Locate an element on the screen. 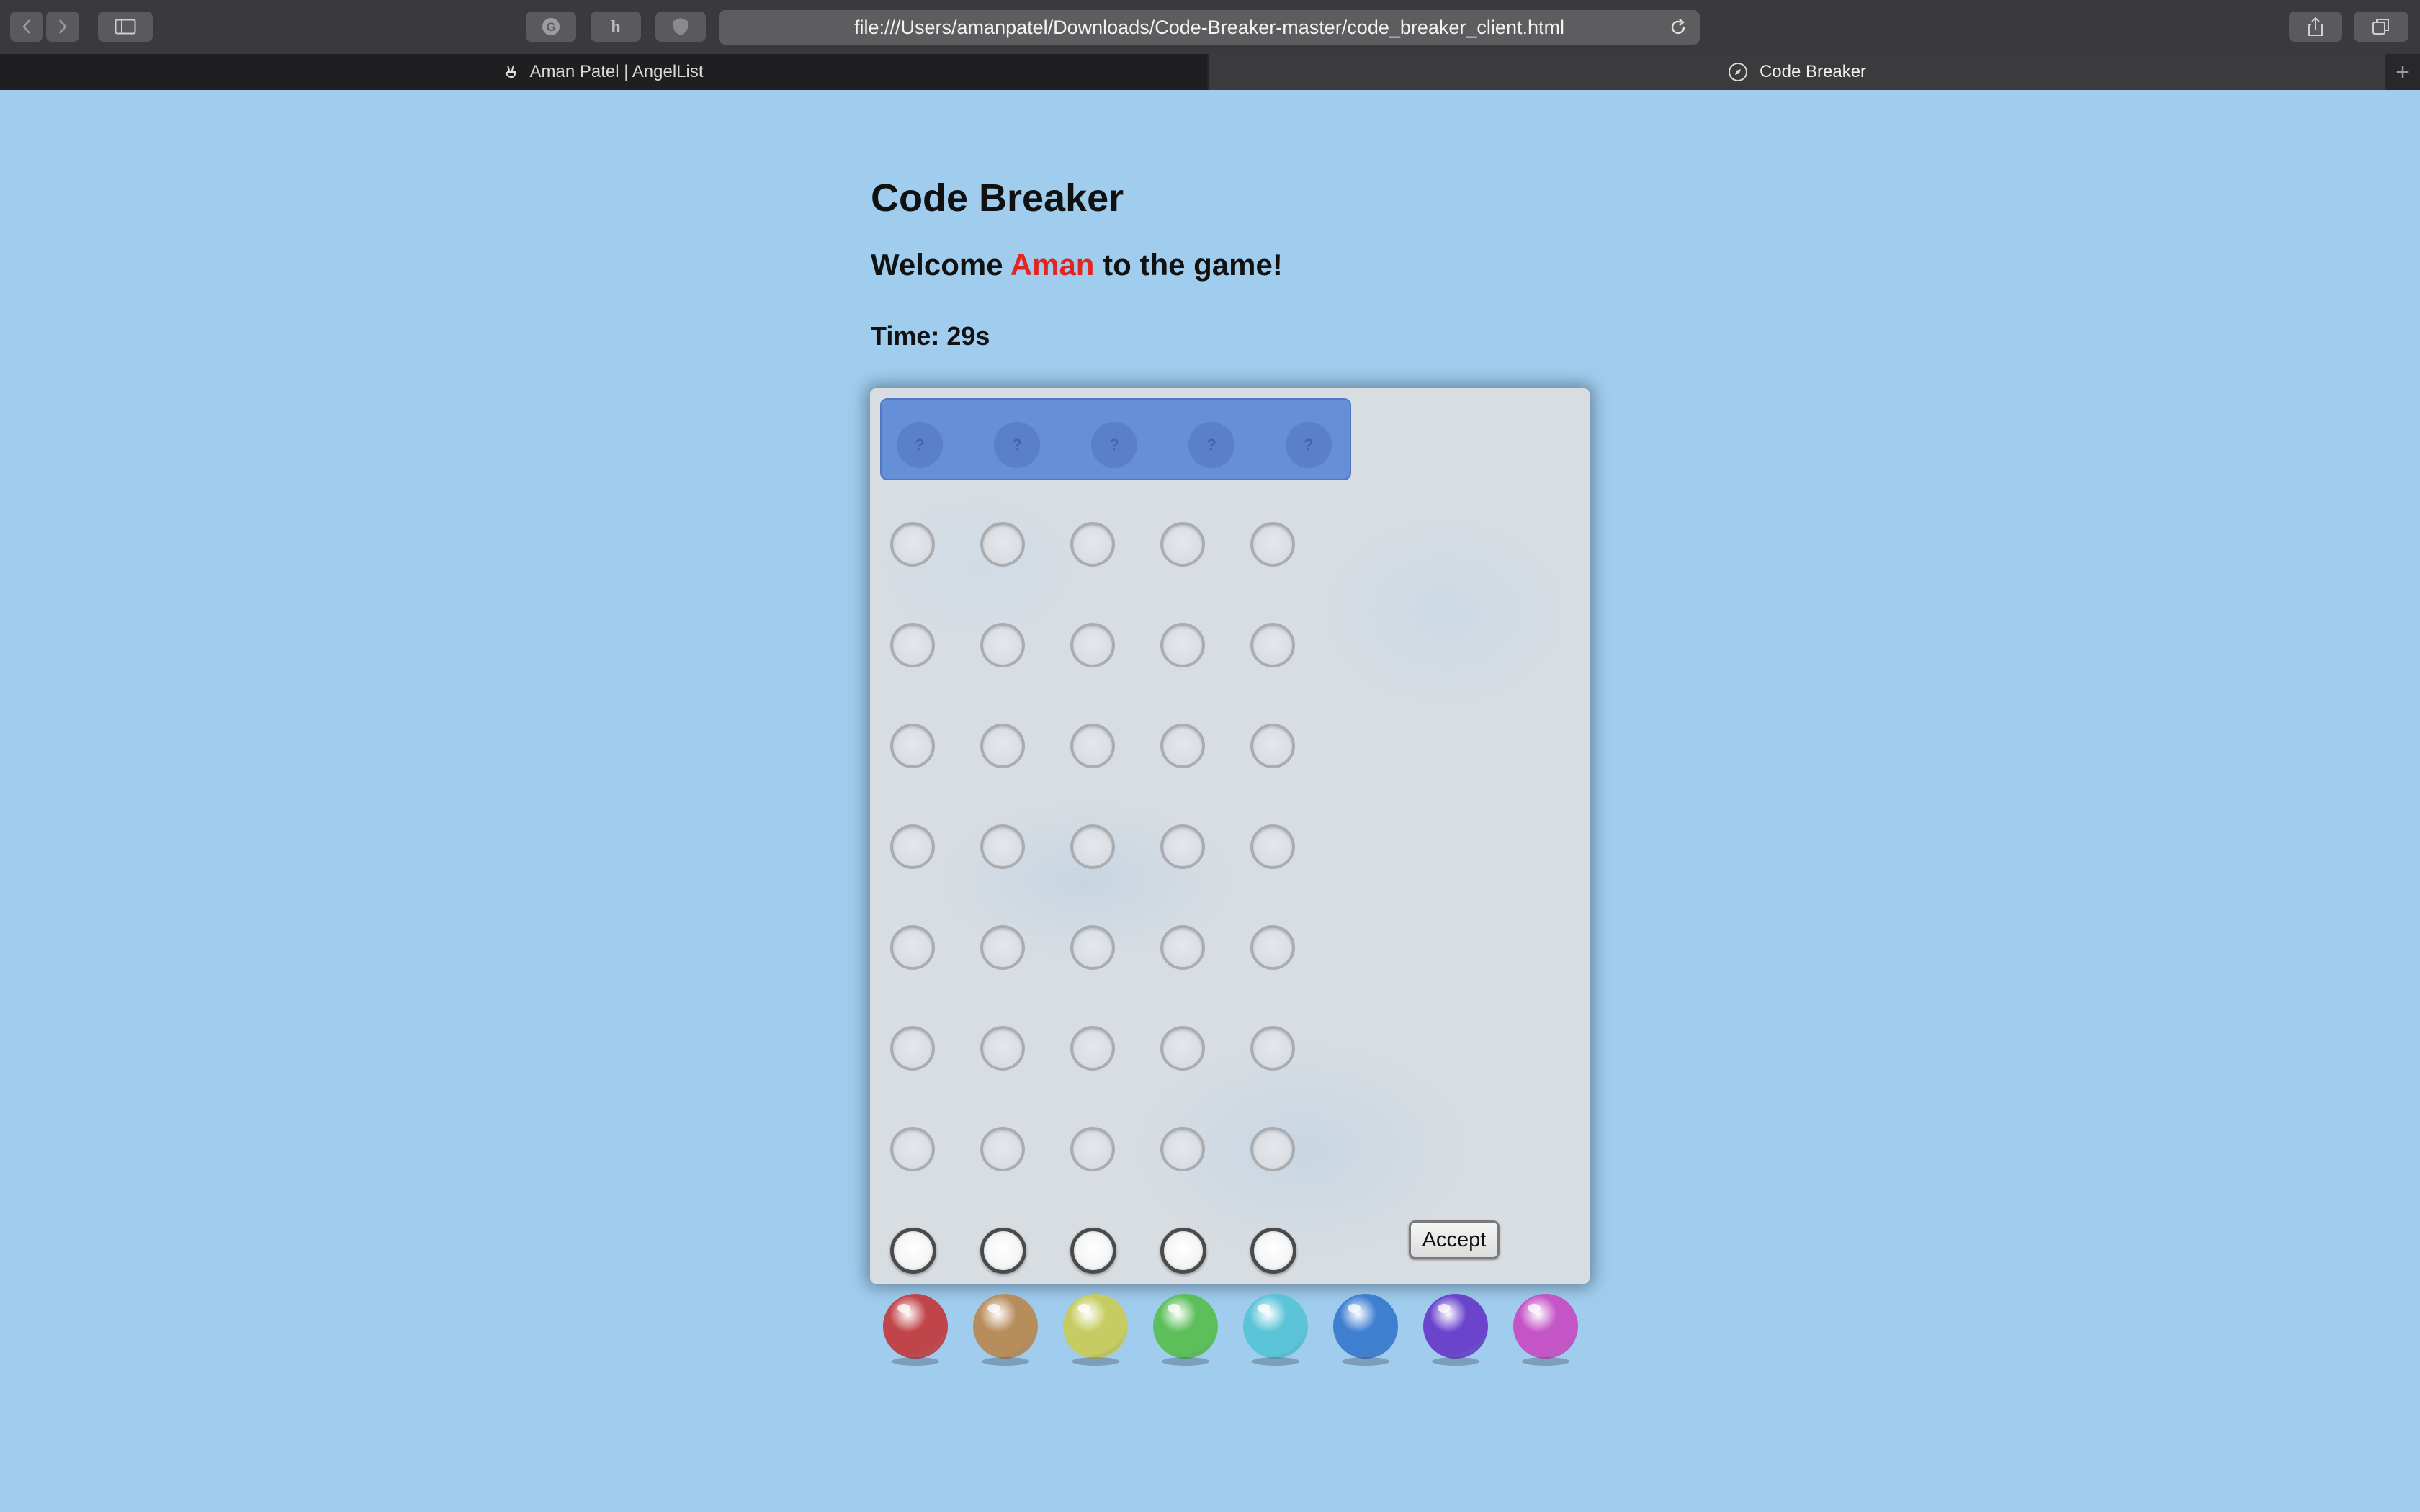 Image resolution: width=2420 pixels, height=1512 pixels. secret-code-row: ? ? ? ? ? is located at coordinates (1115, 439).